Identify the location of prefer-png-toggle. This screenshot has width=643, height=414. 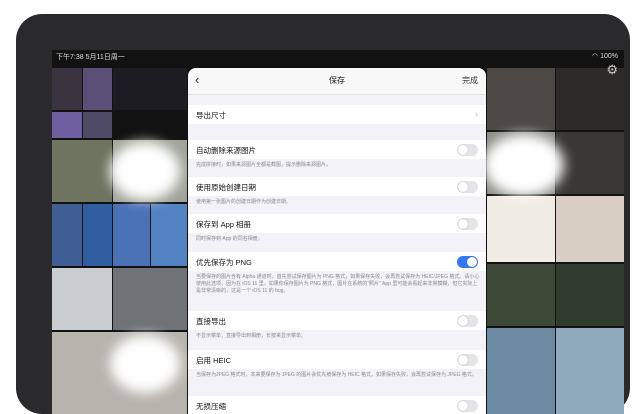
(467, 262).